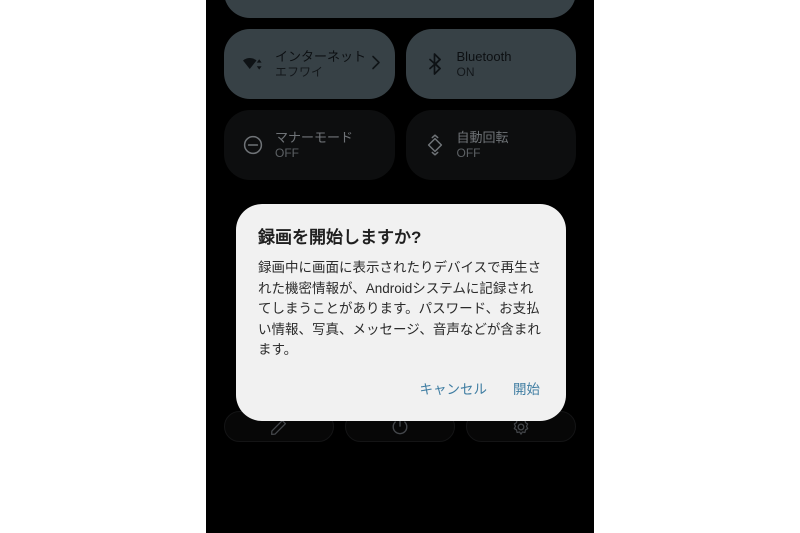 This screenshot has width=800, height=533. What do you see at coordinates (526, 390) in the screenshot?
I see `start-button: 開始` at bounding box center [526, 390].